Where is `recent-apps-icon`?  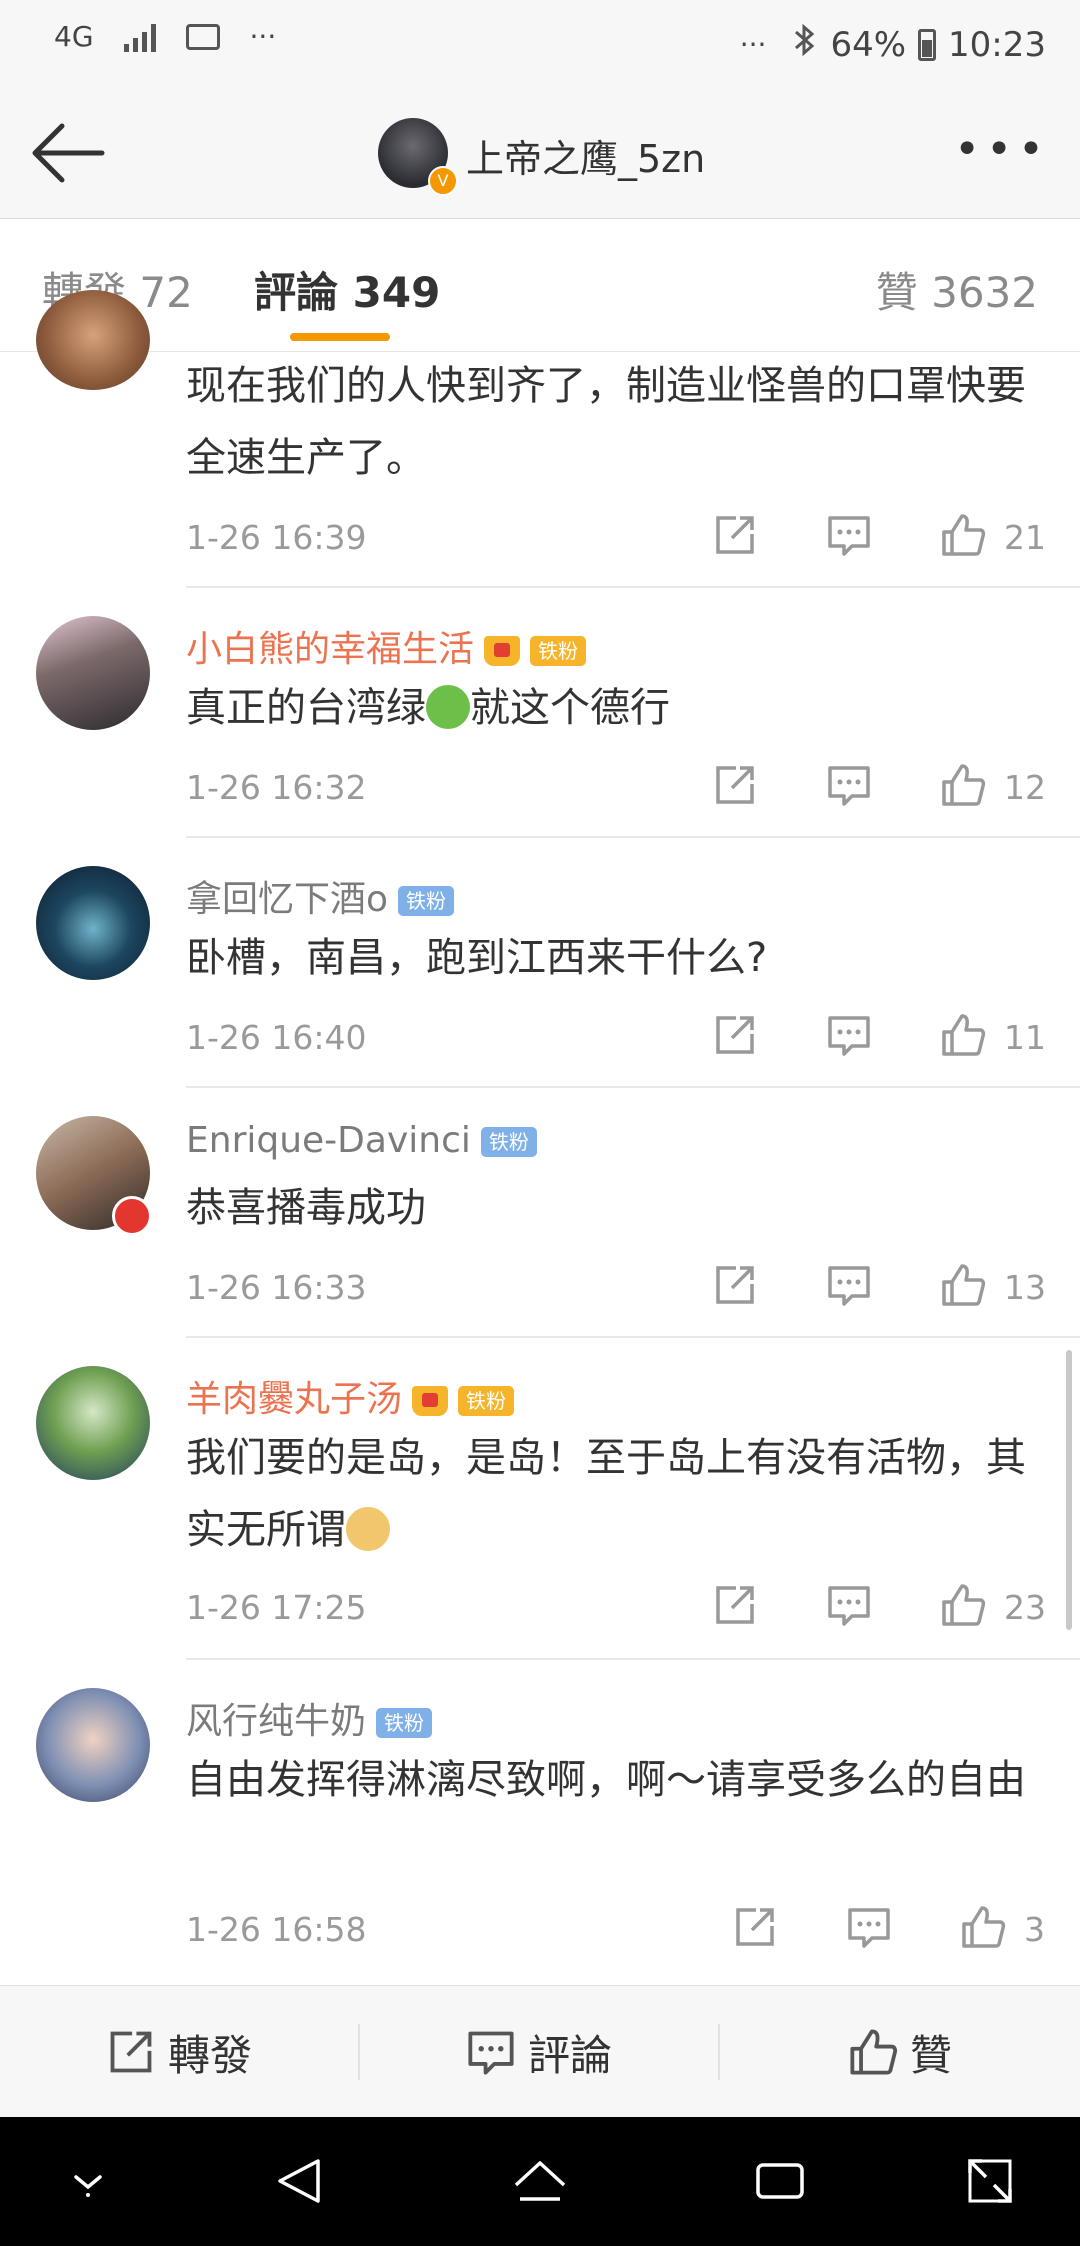
recent-apps-icon is located at coordinates (780, 2181).